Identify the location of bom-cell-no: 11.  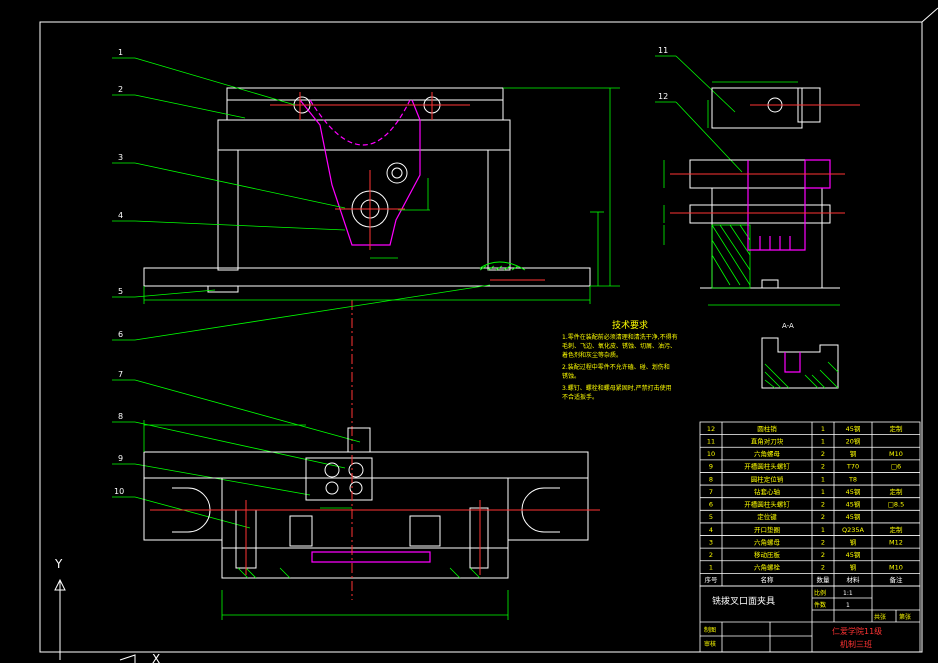
(711, 441).